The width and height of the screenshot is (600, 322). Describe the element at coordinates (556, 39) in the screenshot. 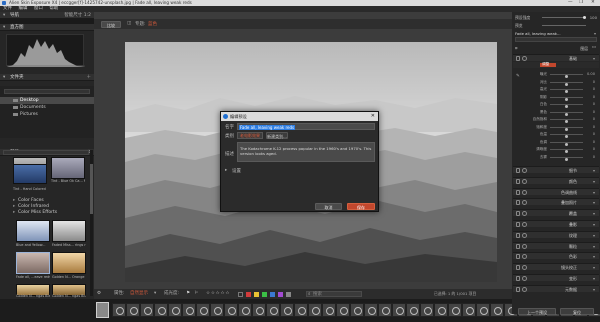

I see `preset-name-field` at that location.